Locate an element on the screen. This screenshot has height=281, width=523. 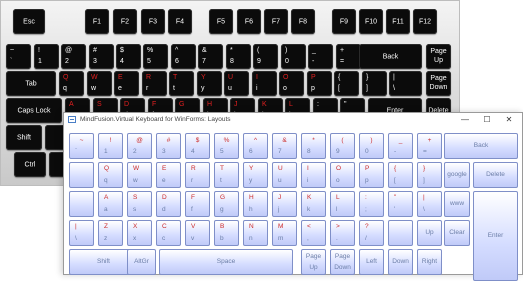
vkey-f: Ff is located at coordinates (197, 204).